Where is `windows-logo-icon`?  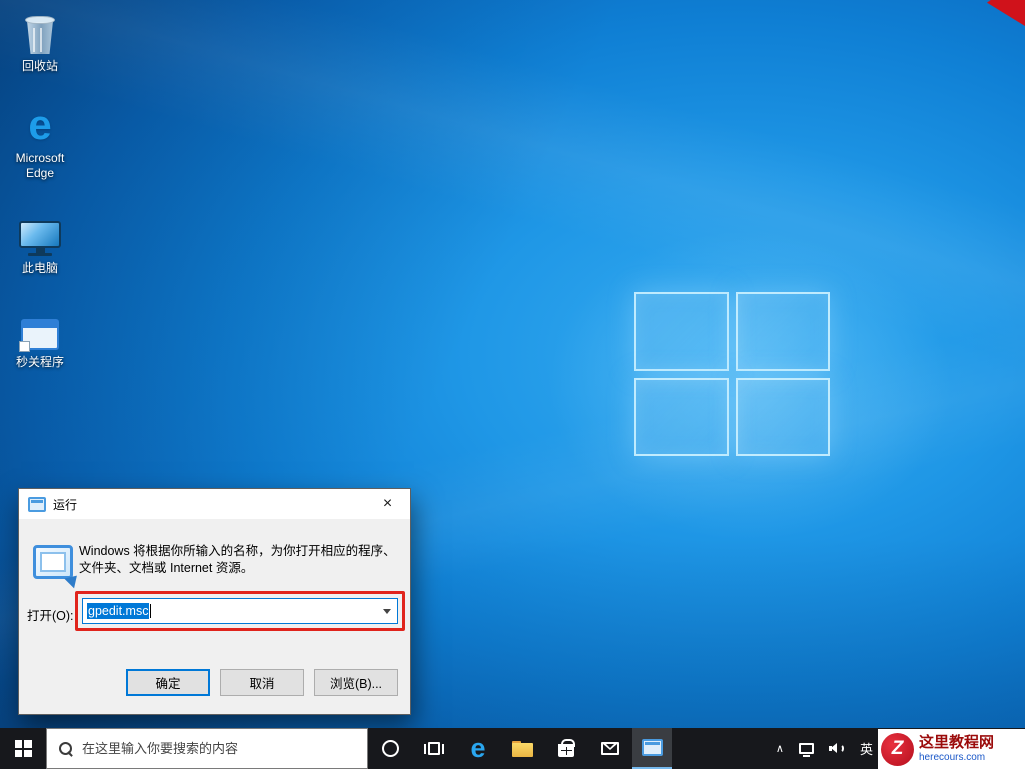
windows-logo-icon is located at coordinates (23, 748).